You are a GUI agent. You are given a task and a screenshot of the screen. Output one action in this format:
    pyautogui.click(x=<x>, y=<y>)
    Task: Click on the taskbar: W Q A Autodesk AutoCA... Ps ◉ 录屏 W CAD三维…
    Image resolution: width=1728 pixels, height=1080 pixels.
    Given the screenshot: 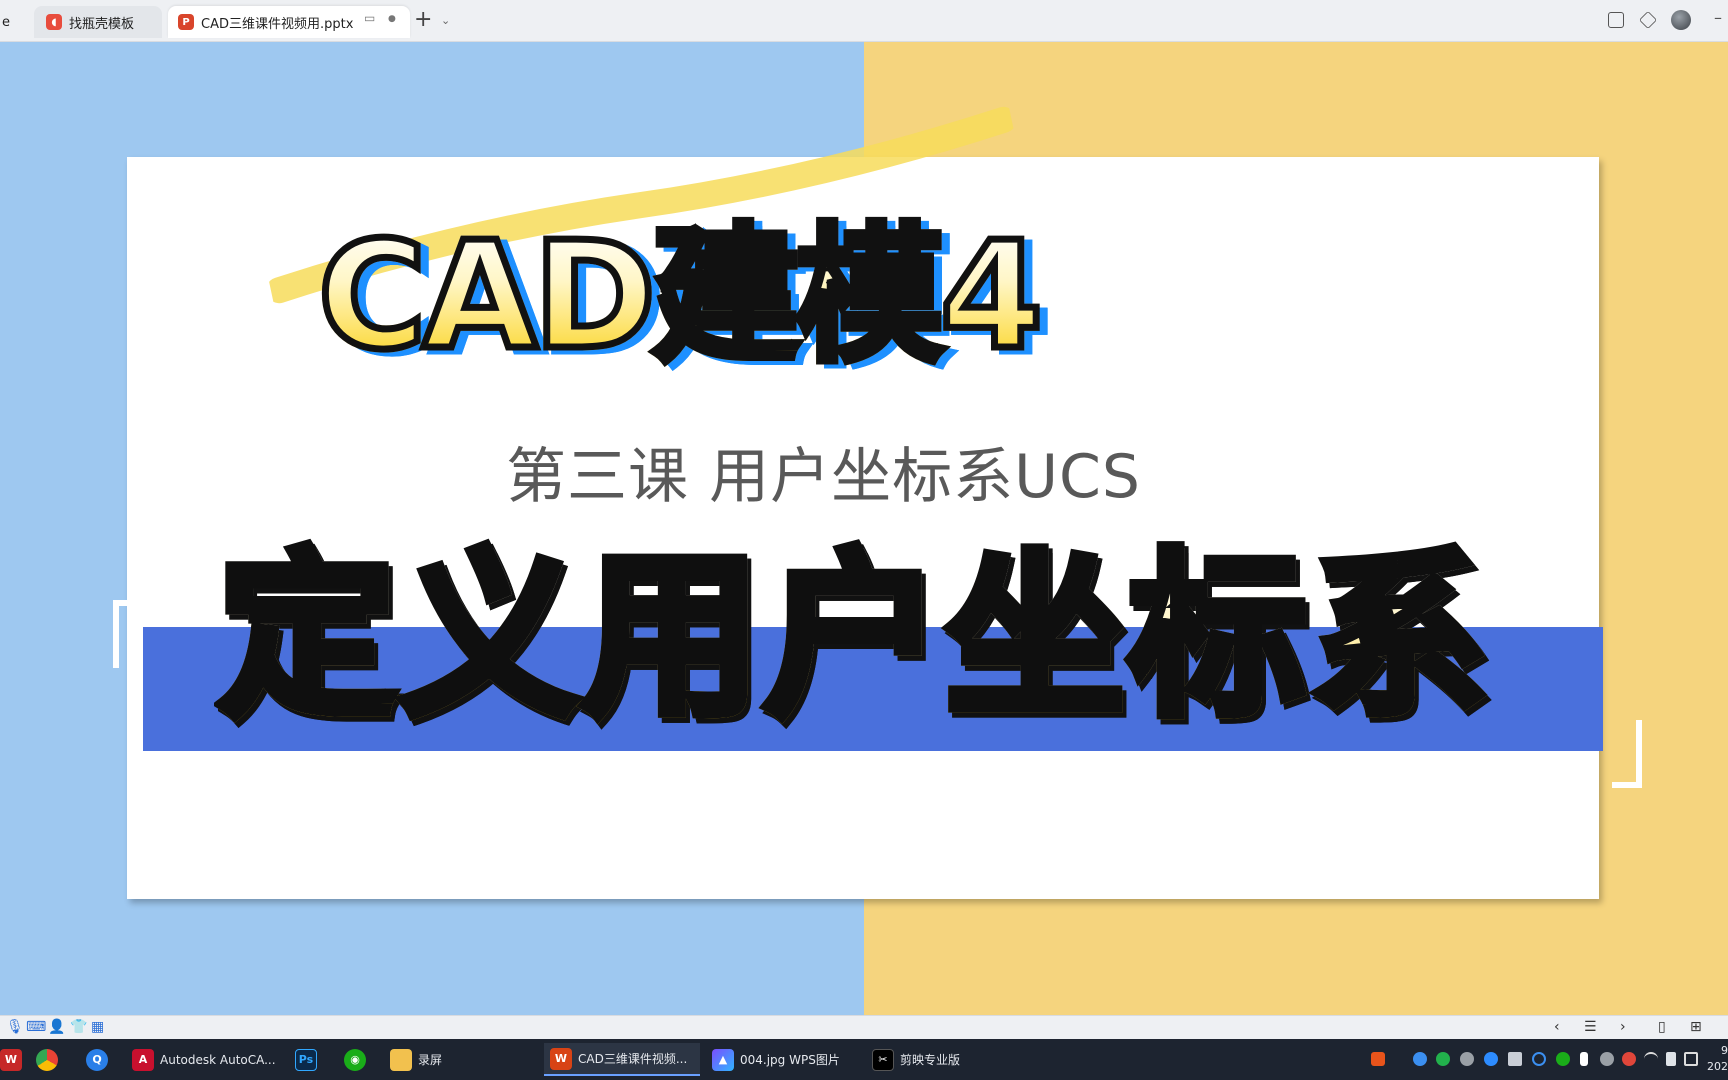 What is the action you would take?
    pyautogui.click(x=864, y=1059)
    